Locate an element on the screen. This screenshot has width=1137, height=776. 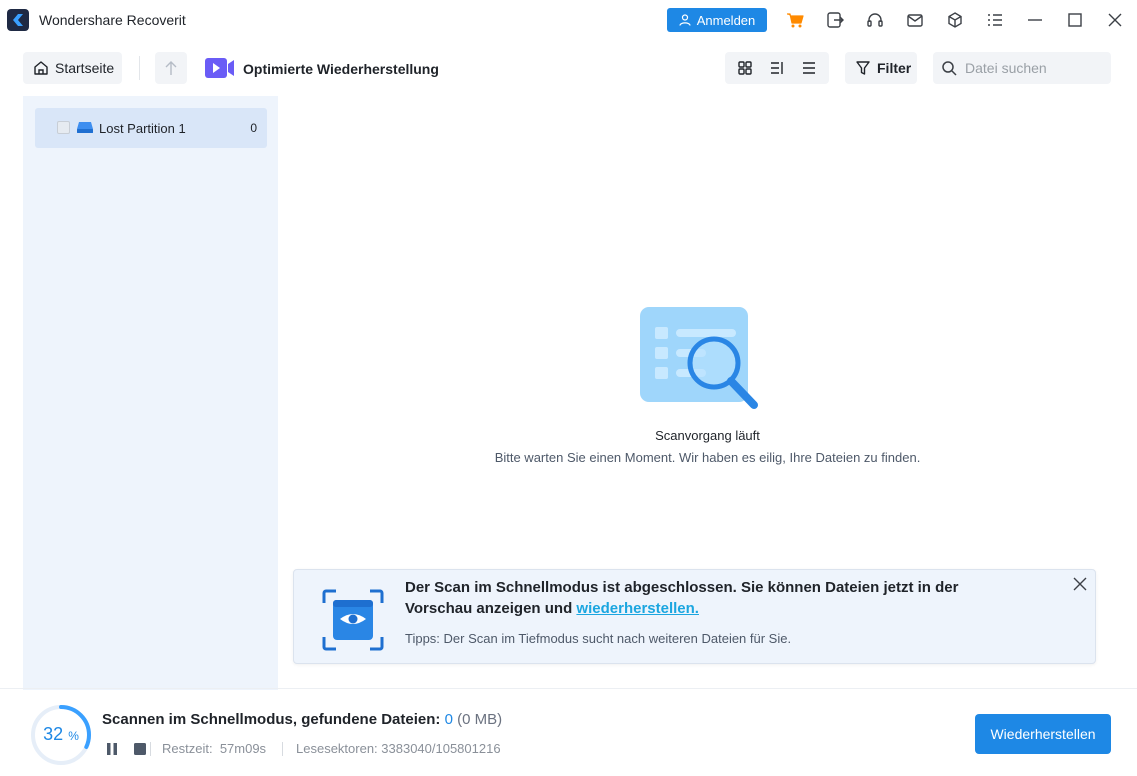
export-icon is located at coordinates (835, 20).